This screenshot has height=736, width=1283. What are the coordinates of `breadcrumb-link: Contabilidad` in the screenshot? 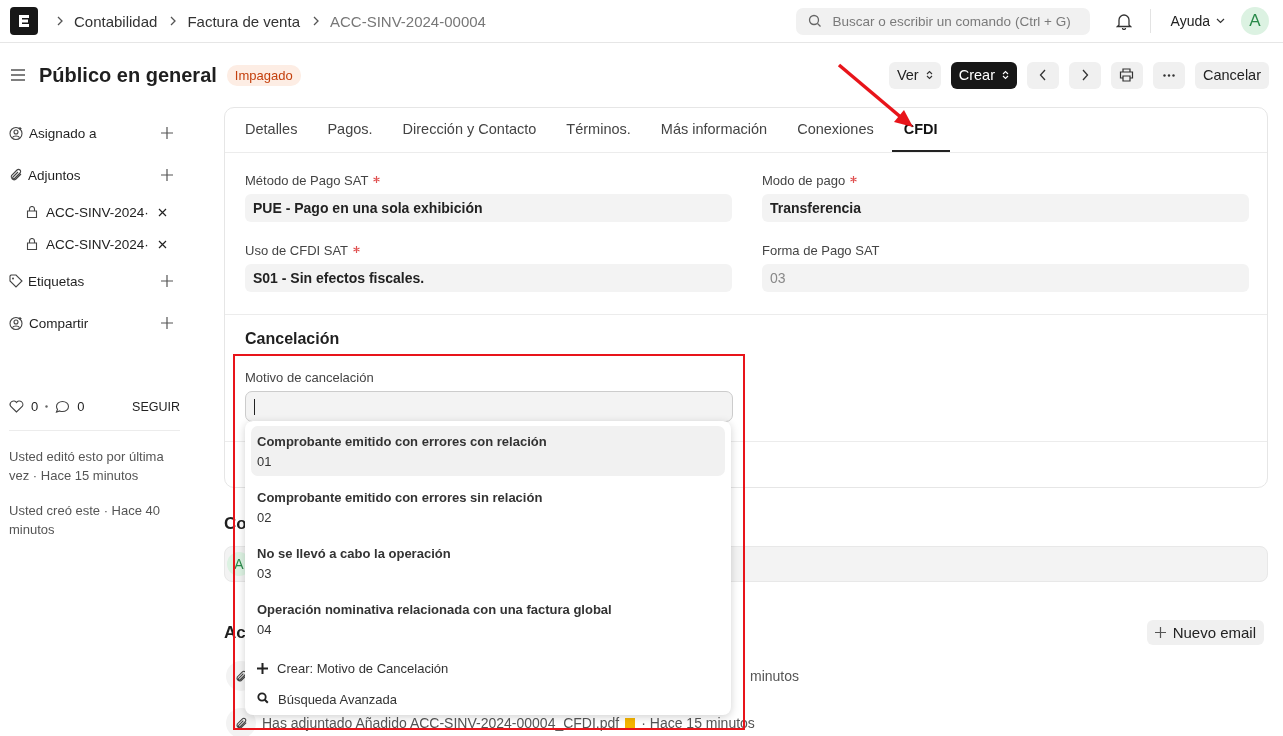 It's located at (116, 21).